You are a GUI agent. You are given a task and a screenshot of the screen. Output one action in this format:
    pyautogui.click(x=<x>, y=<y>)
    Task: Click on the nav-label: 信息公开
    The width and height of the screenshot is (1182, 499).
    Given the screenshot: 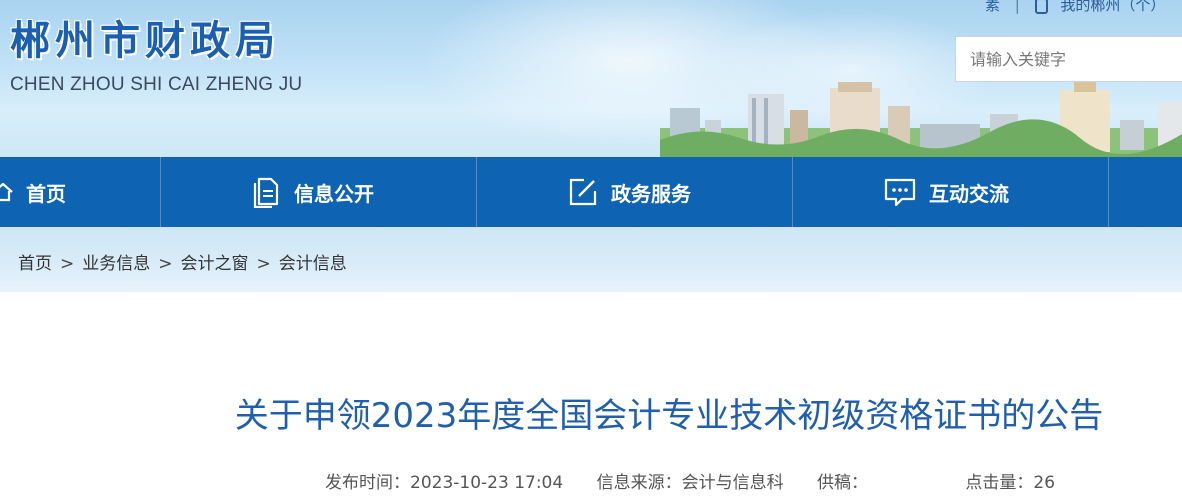 What is the action you would take?
    pyautogui.click(x=334, y=193)
    